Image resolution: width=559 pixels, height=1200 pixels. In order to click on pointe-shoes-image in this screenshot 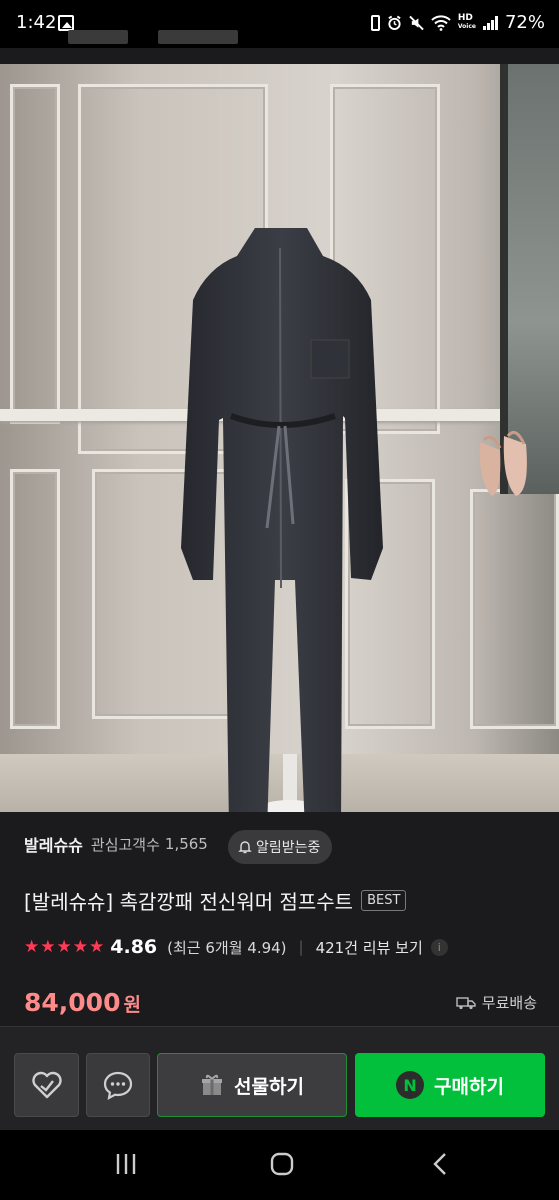, I will do `click(503, 463)`.